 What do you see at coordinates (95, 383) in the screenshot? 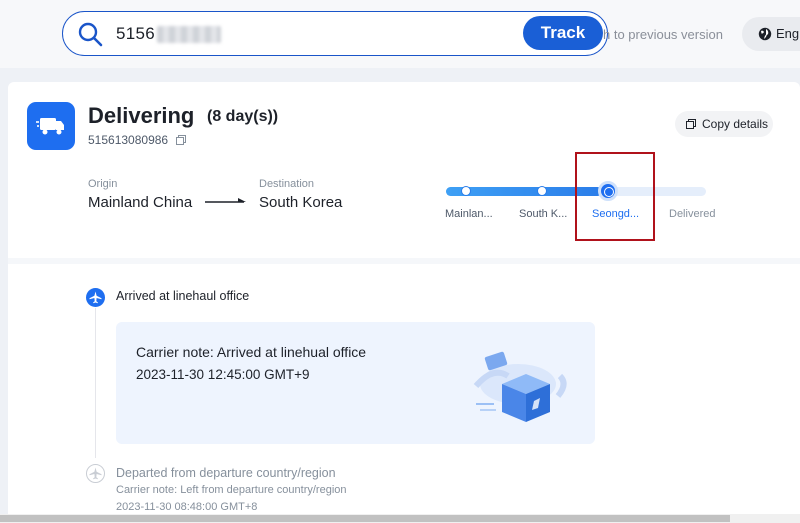
I see `timeline-line` at bounding box center [95, 383].